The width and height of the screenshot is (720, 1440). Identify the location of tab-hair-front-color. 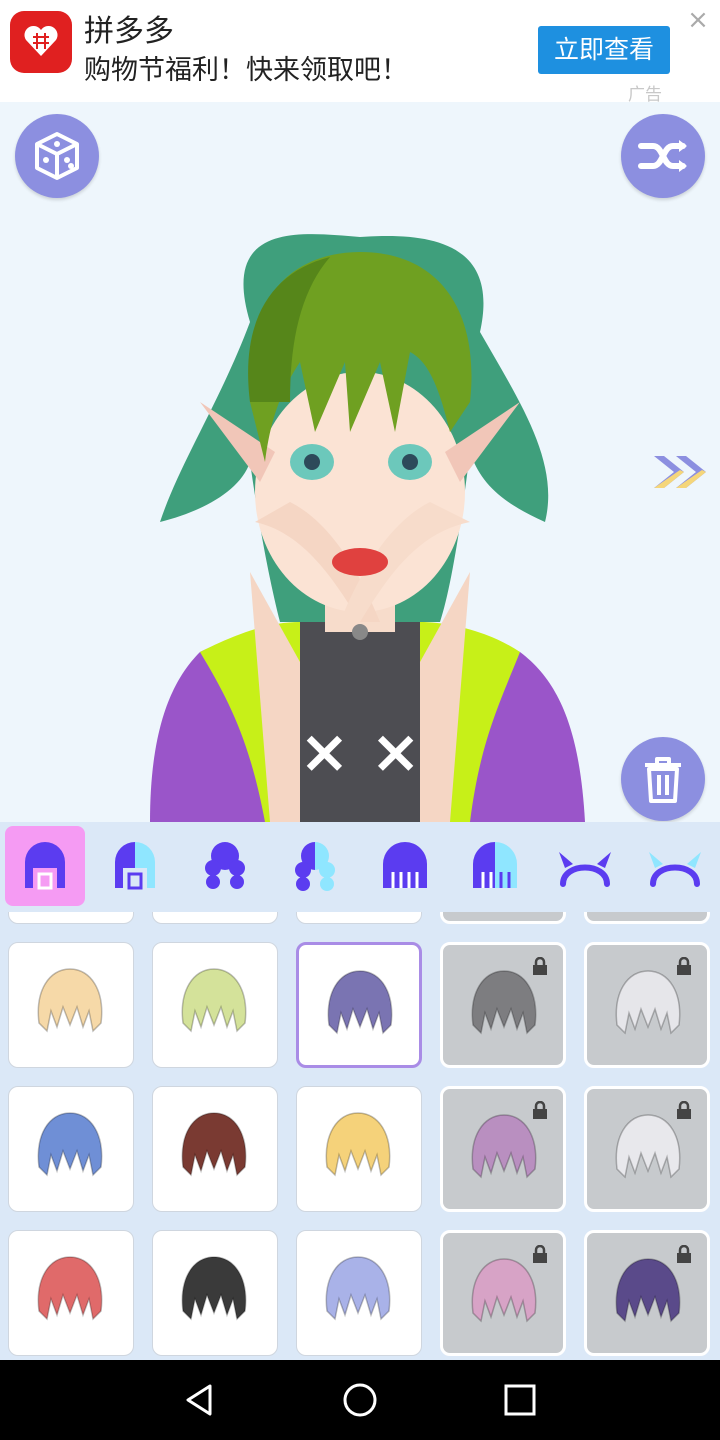
(135, 866).